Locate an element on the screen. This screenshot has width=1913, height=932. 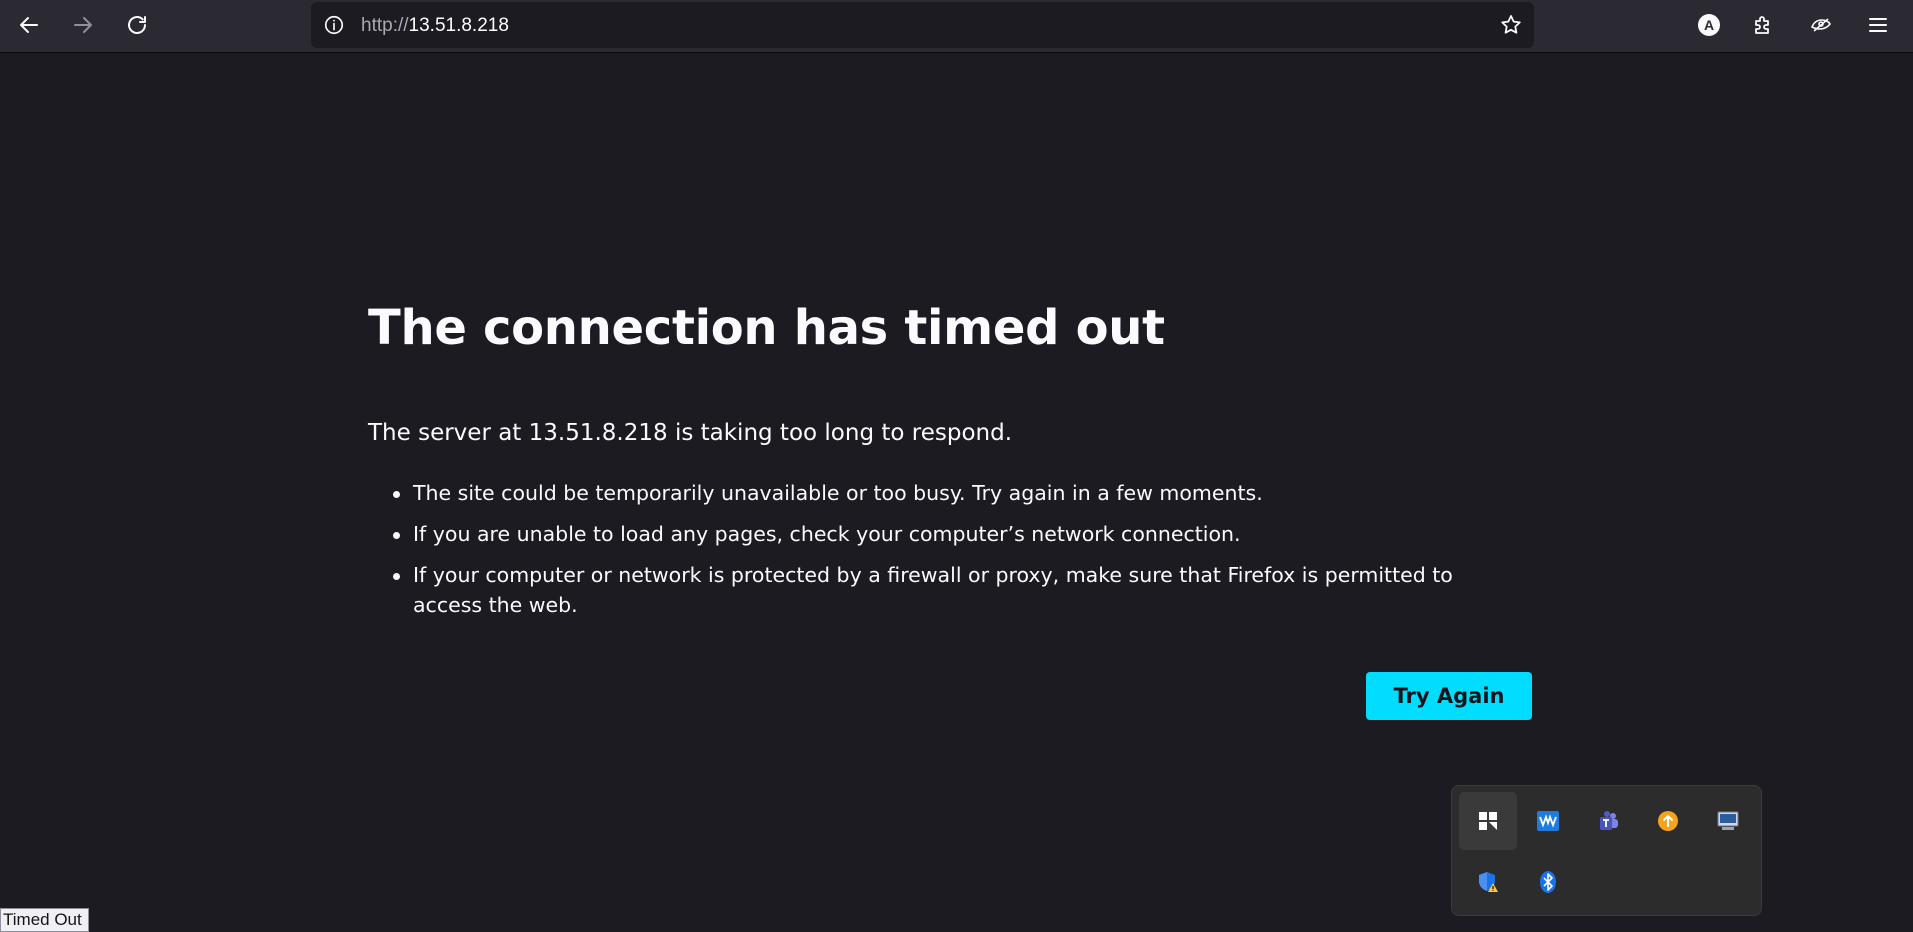
url-protocol: http:// is located at coordinates (385, 25).